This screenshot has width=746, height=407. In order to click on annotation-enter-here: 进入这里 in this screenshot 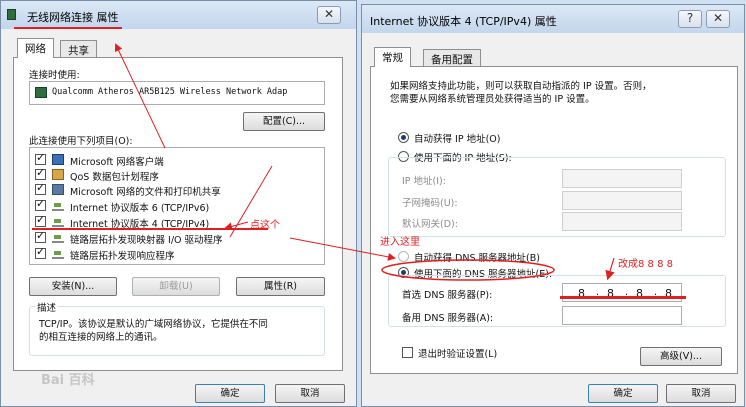, I will do `click(400, 242)`.